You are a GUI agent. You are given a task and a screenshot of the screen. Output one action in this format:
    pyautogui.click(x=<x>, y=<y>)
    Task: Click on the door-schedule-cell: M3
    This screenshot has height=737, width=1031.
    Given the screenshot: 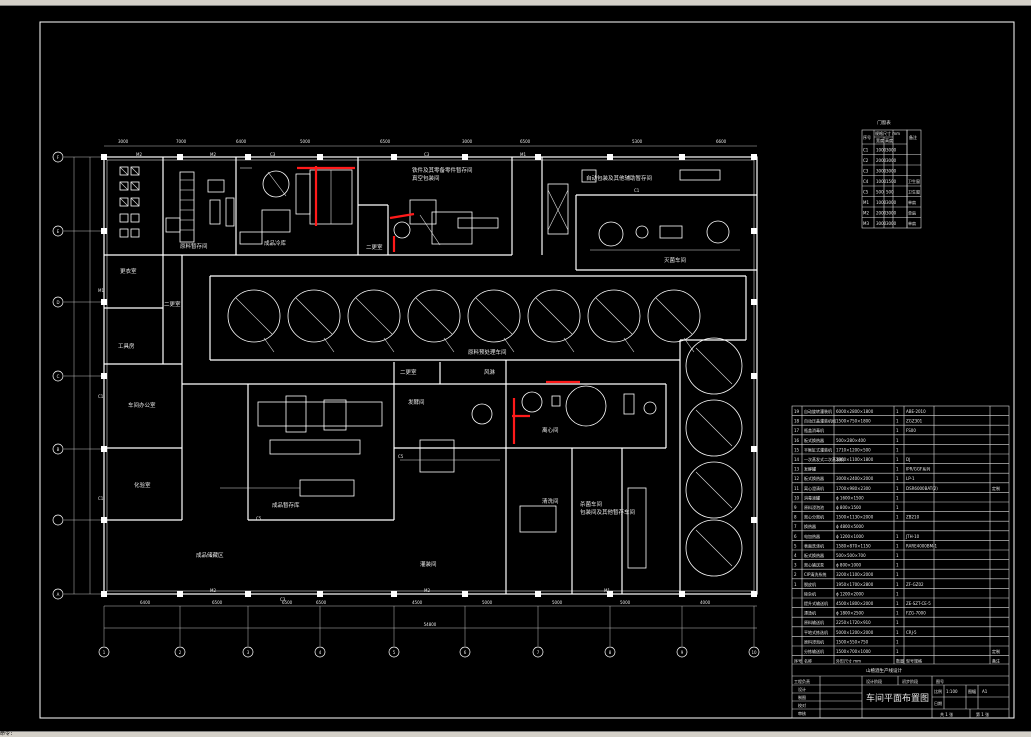 What is the action you would take?
    pyautogui.click(x=866, y=223)
    